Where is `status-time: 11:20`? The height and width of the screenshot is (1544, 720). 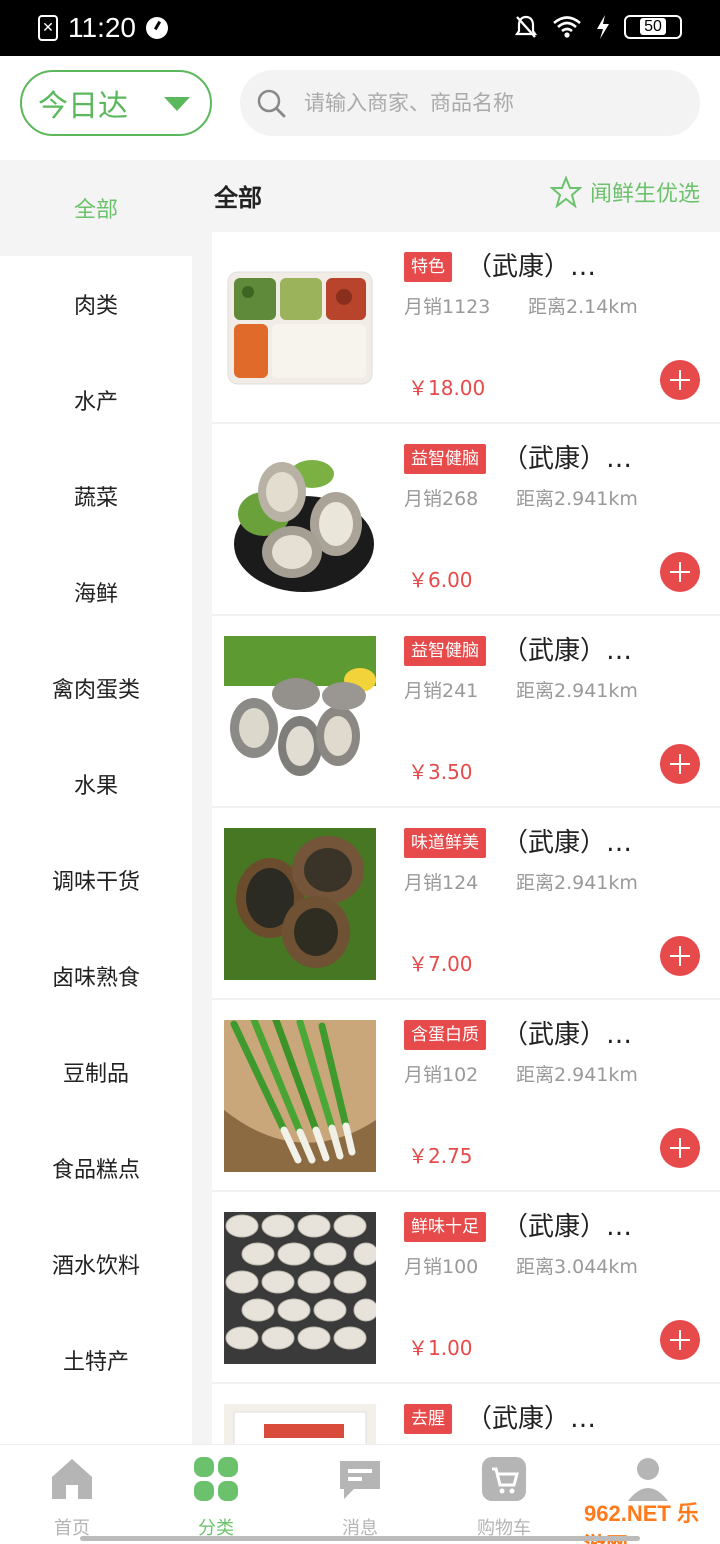 status-time: 11:20 is located at coordinates (102, 27).